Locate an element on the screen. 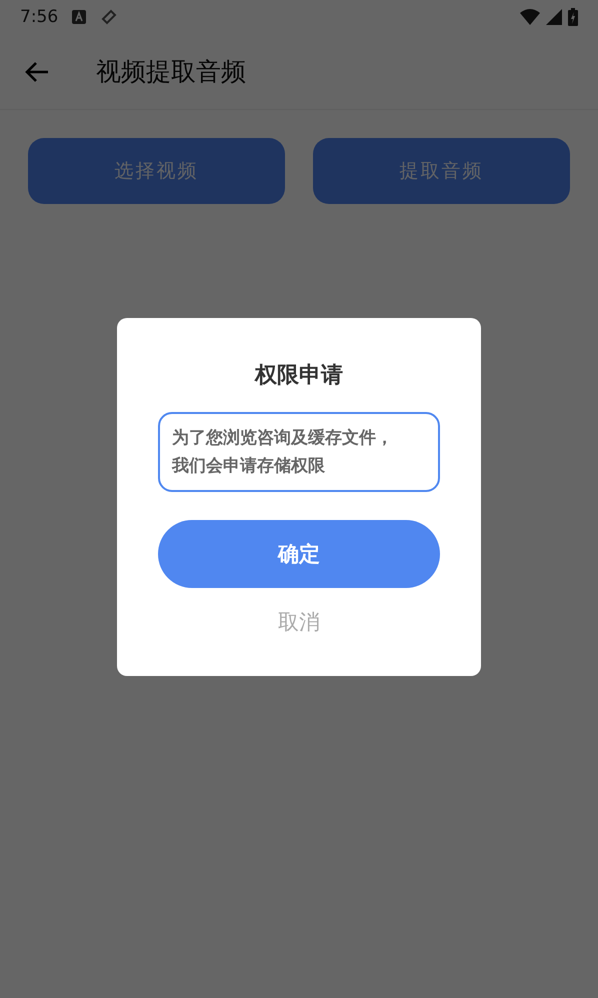 Image resolution: width=598 pixels, height=998 pixels. confirm-button: 确定 is located at coordinates (299, 554).